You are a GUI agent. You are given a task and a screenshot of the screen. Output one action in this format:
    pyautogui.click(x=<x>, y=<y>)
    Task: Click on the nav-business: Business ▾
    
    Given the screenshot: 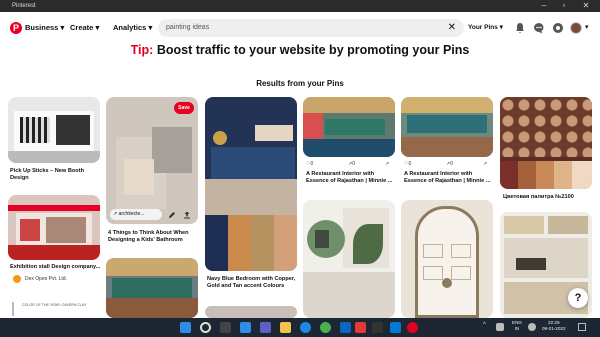 What is the action you would take?
    pyautogui.click(x=44, y=28)
    